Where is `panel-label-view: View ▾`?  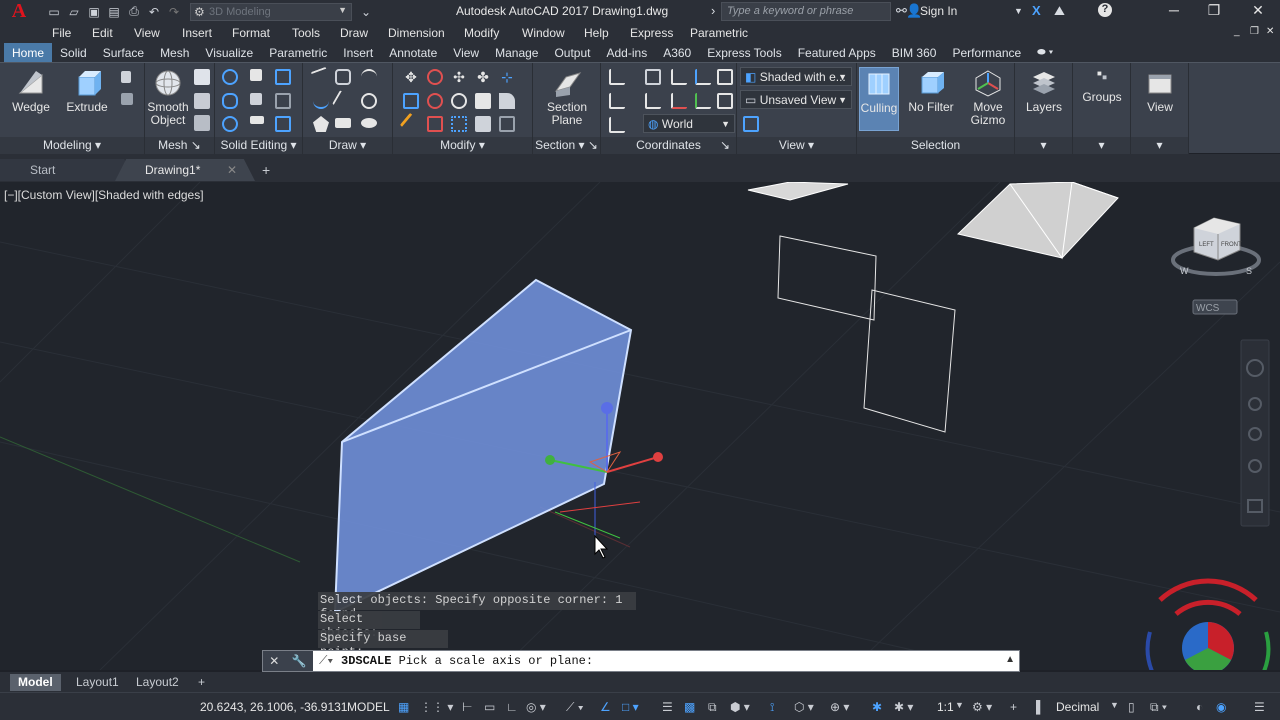 panel-label-view: View ▾ is located at coordinates (796, 145).